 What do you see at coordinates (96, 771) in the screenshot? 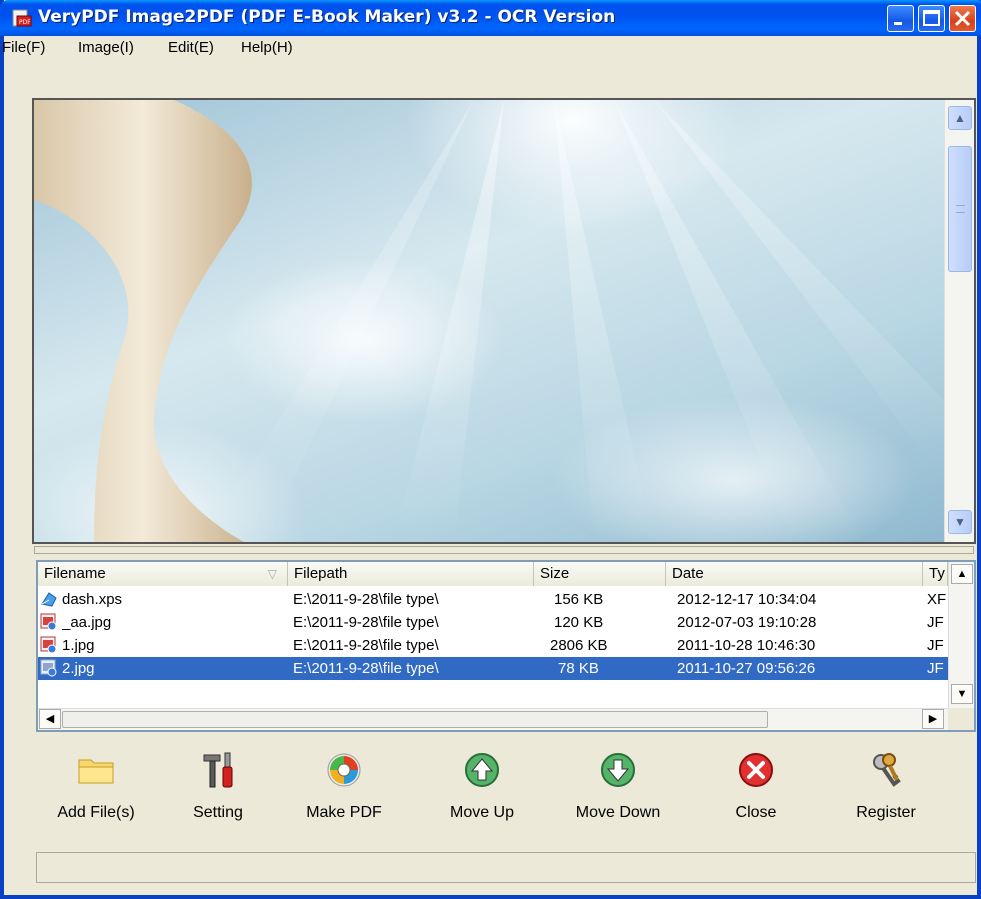
I see `folder-icon` at bounding box center [96, 771].